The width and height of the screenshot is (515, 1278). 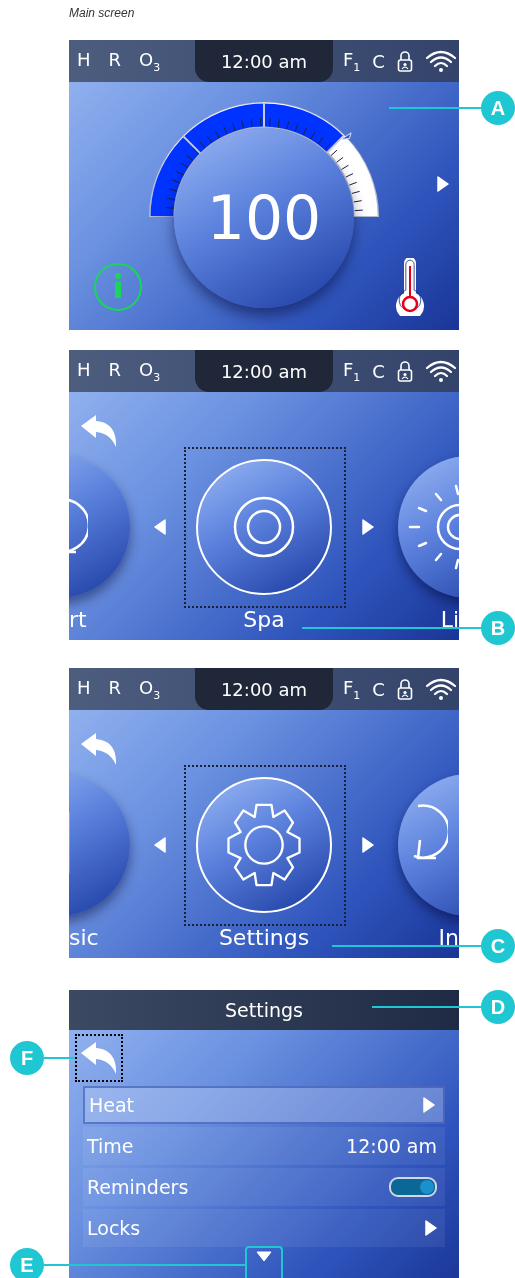 I want to click on concentric-circles-icon, so click(x=264, y=527).